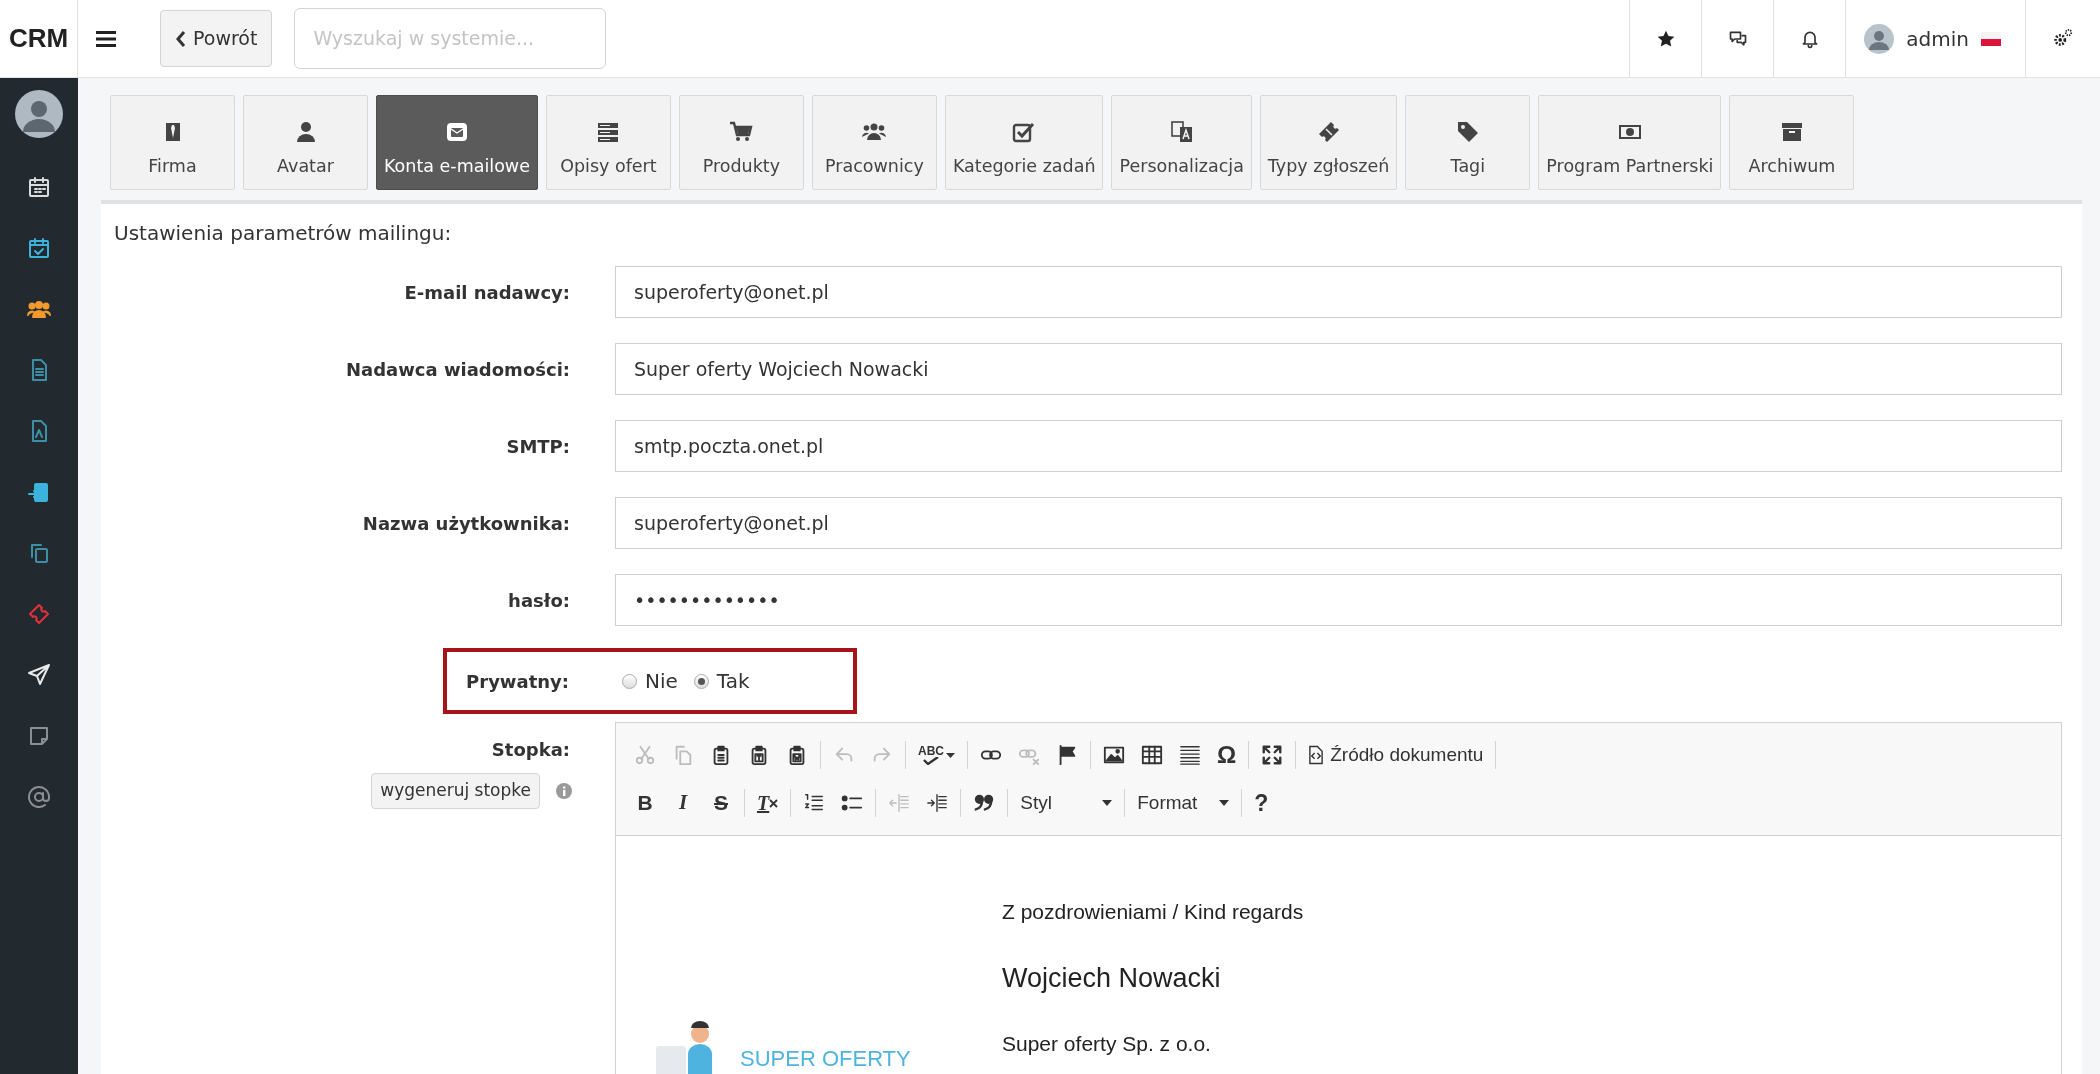 The image size is (2100, 1074). I want to click on tab: Typy zgłoszeń, so click(1328, 142).